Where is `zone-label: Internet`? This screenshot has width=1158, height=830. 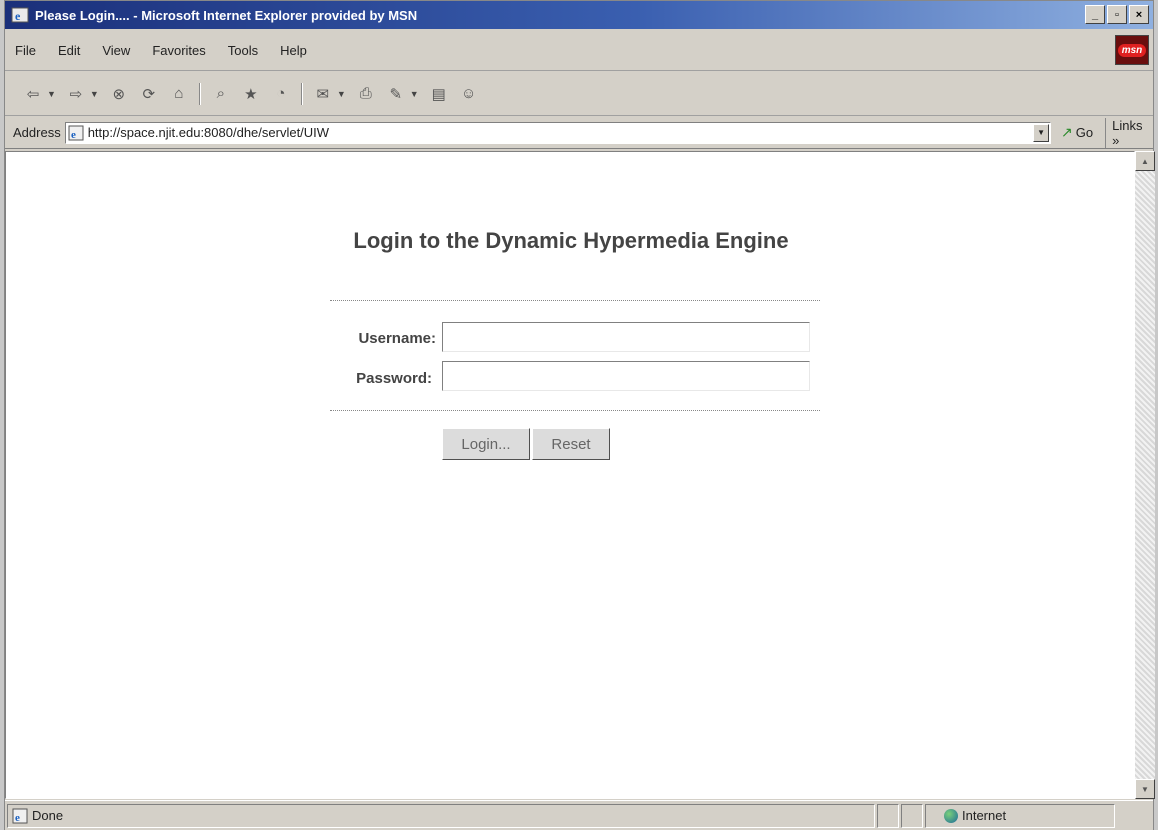
zone-label: Internet is located at coordinates (984, 815).